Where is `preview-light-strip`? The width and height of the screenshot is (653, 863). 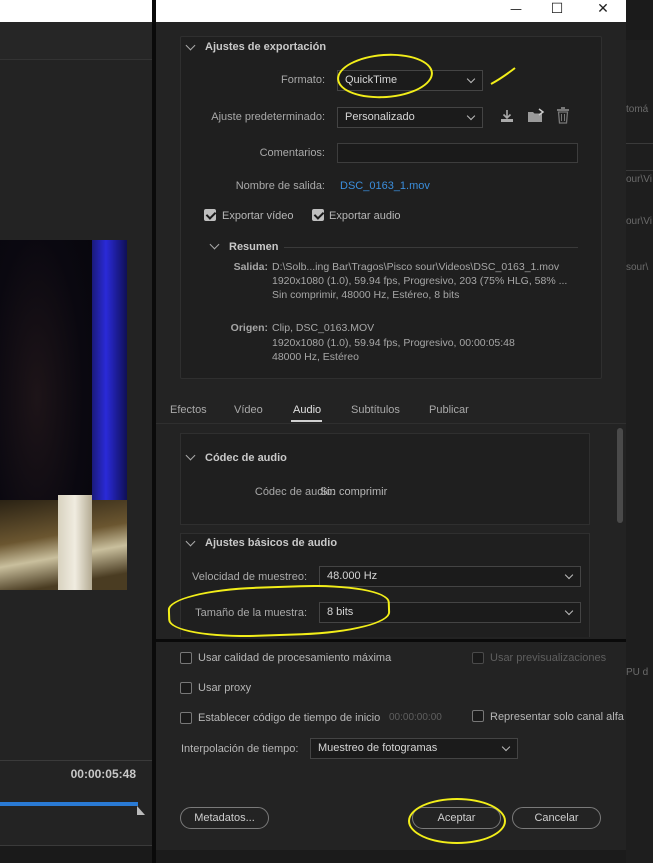
preview-light-strip is located at coordinates (75, 542).